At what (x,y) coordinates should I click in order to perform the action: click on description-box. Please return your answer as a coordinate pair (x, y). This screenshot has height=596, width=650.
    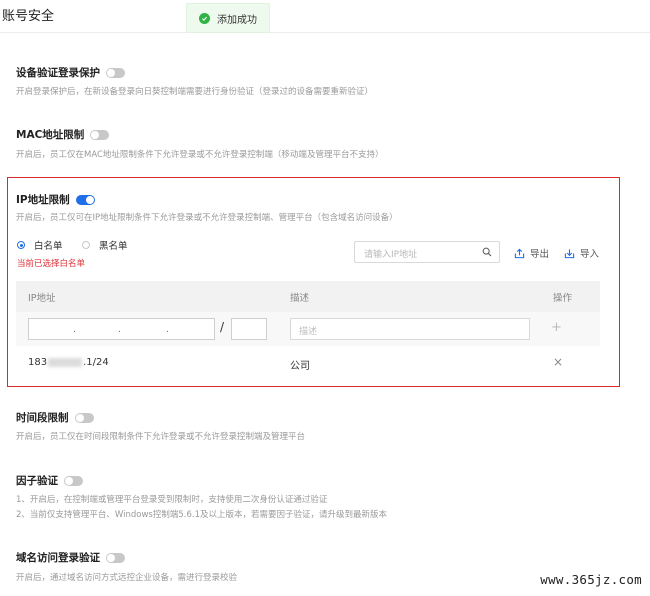
    Looking at the image, I should click on (410, 330).